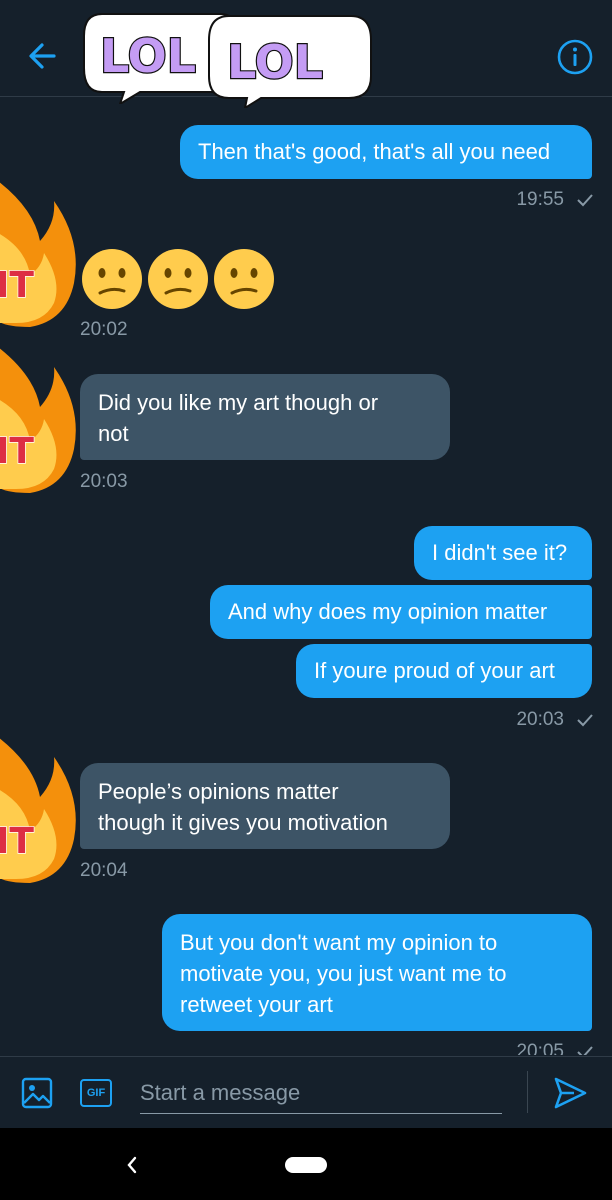  What do you see at coordinates (256, 1004) in the screenshot?
I see `message-text-line: retweet your art` at bounding box center [256, 1004].